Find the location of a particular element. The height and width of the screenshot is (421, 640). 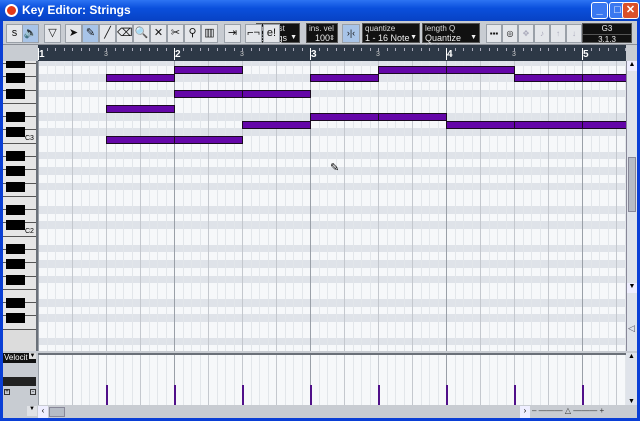

insert-velocity-field: ins. vel 100 ⇕ is located at coordinates (322, 33).